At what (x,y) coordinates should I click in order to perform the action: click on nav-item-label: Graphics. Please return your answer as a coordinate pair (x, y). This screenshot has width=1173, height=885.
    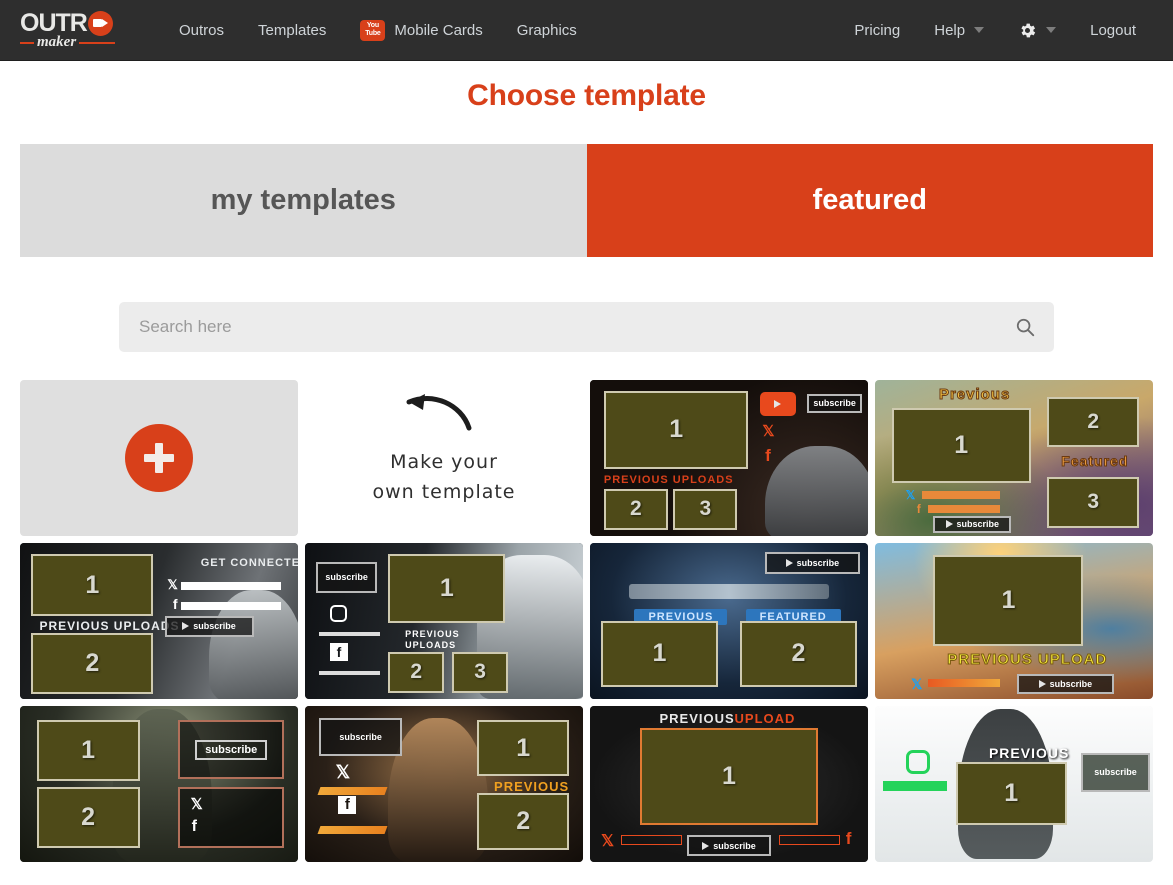
    Looking at the image, I should click on (546, 30).